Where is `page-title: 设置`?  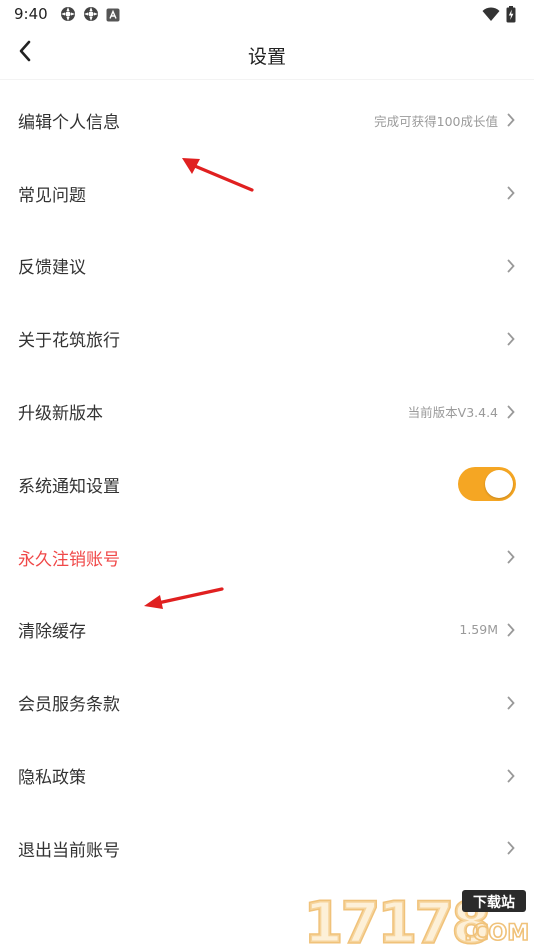
page-title: 设置 is located at coordinates (266, 57).